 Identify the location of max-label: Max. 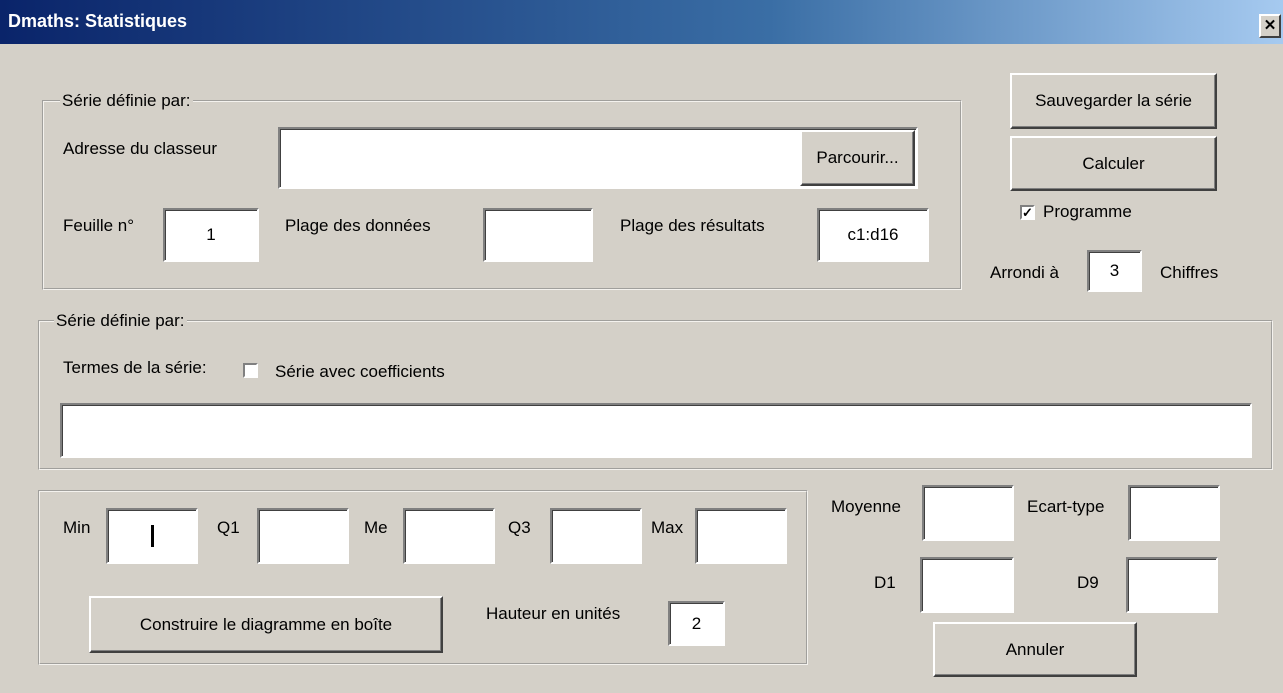
(667, 527).